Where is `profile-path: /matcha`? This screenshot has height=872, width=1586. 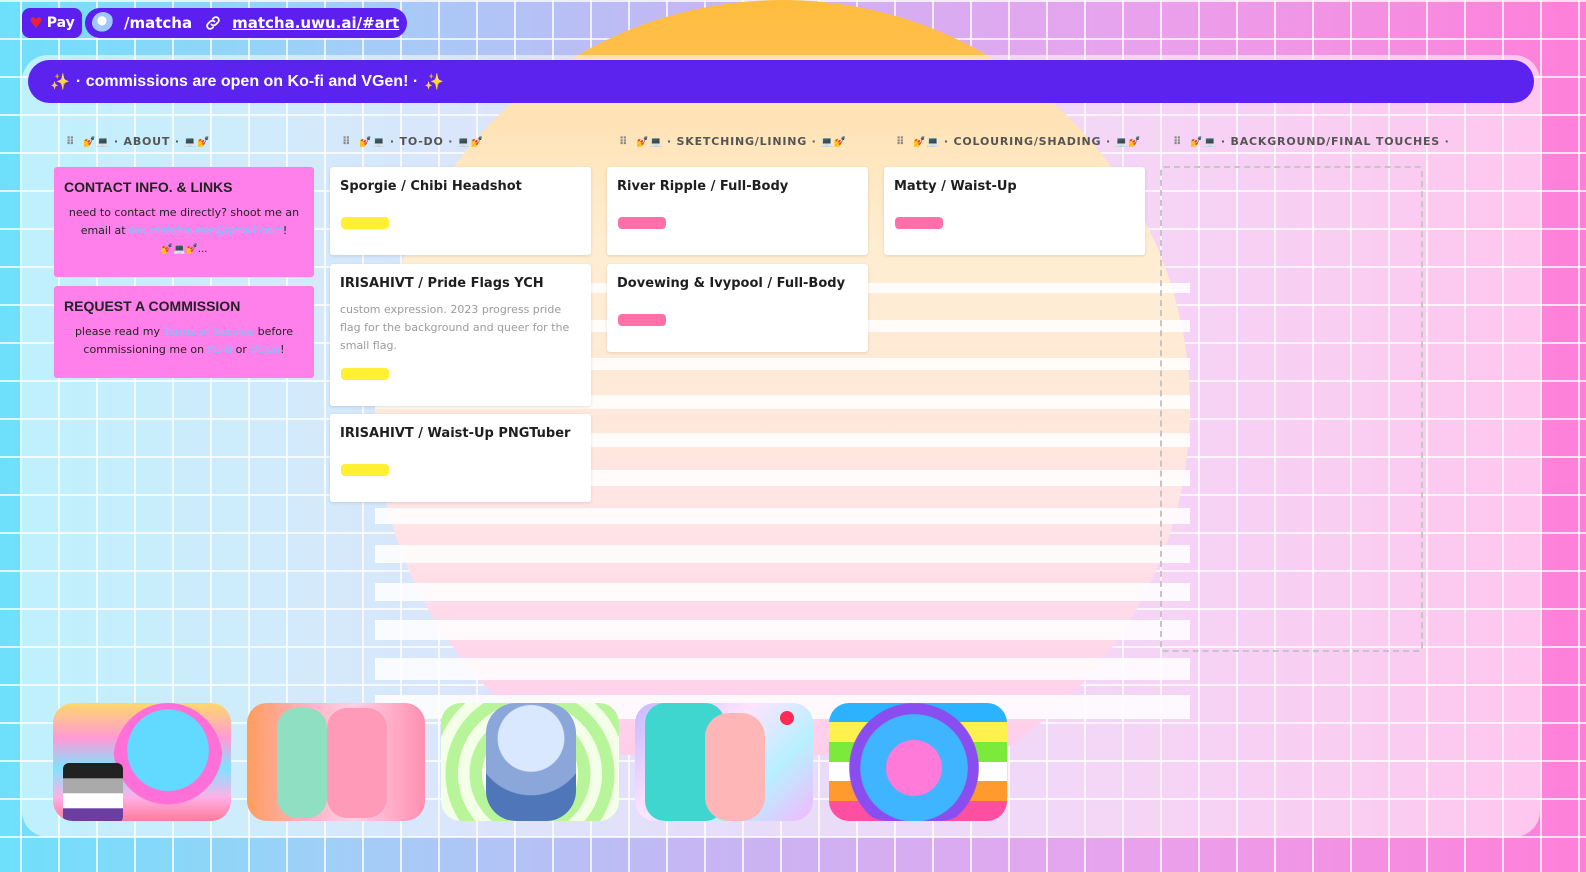 profile-path: /matcha is located at coordinates (158, 23).